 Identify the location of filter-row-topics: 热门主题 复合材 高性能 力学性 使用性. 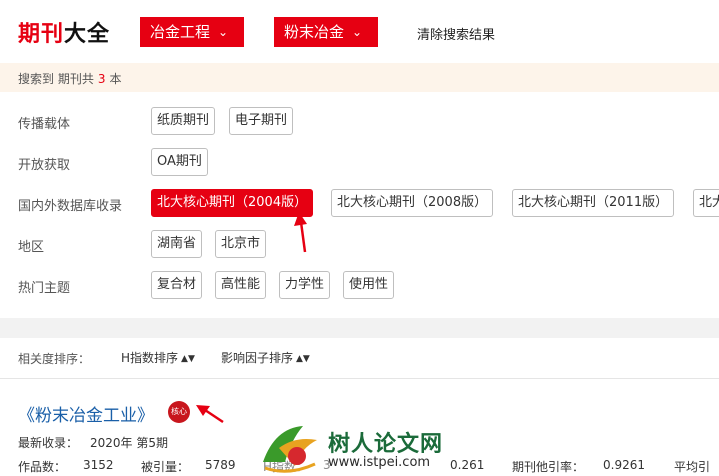
(359, 286).